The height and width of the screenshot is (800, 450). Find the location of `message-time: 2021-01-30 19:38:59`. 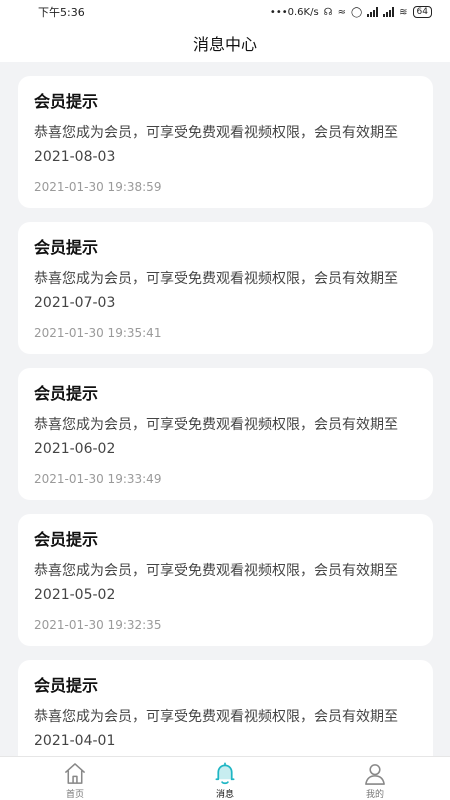

message-time: 2021-01-30 19:38:59 is located at coordinates (98, 187).